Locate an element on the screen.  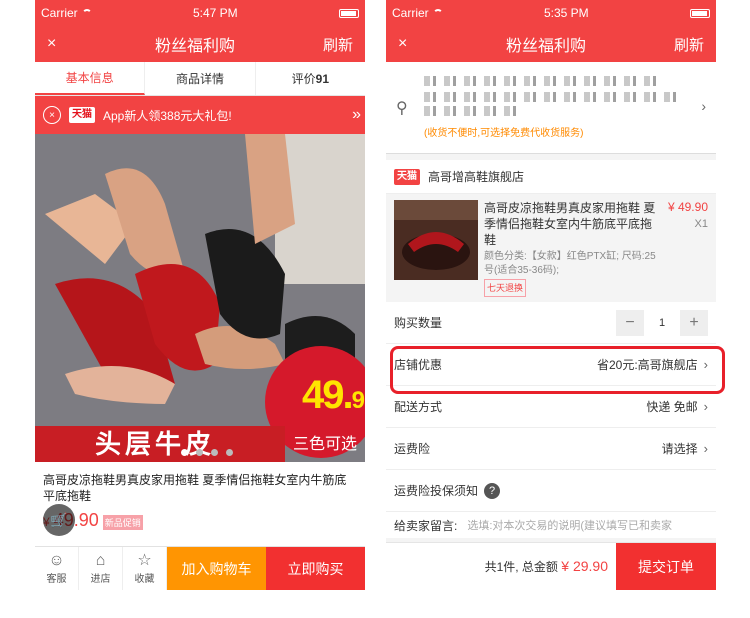
banner-headline: 头层牛皮 is located at coordinates (160, 444).